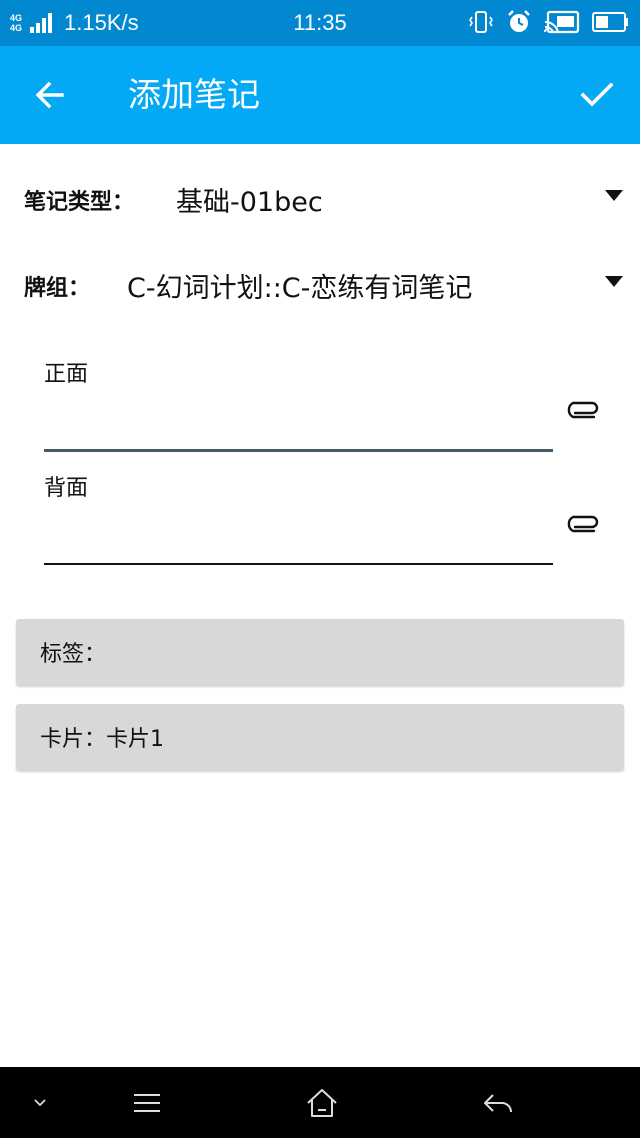  I want to click on front-field-input, so click(298, 423).